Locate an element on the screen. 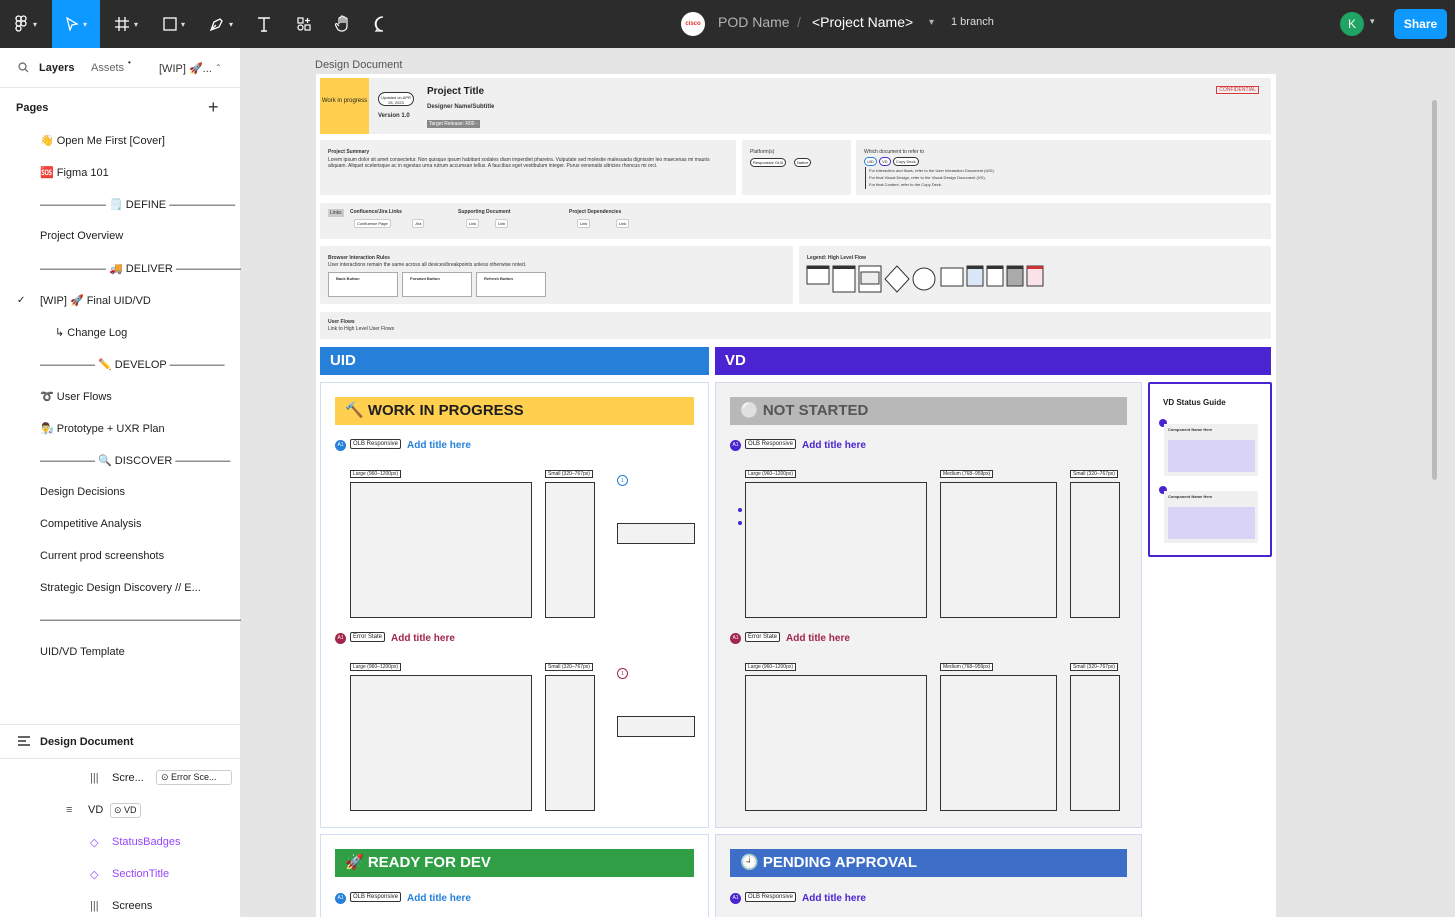 The height and width of the screenshot is (917, 1455). resources-tool-button is located at coordinates (304, 24).